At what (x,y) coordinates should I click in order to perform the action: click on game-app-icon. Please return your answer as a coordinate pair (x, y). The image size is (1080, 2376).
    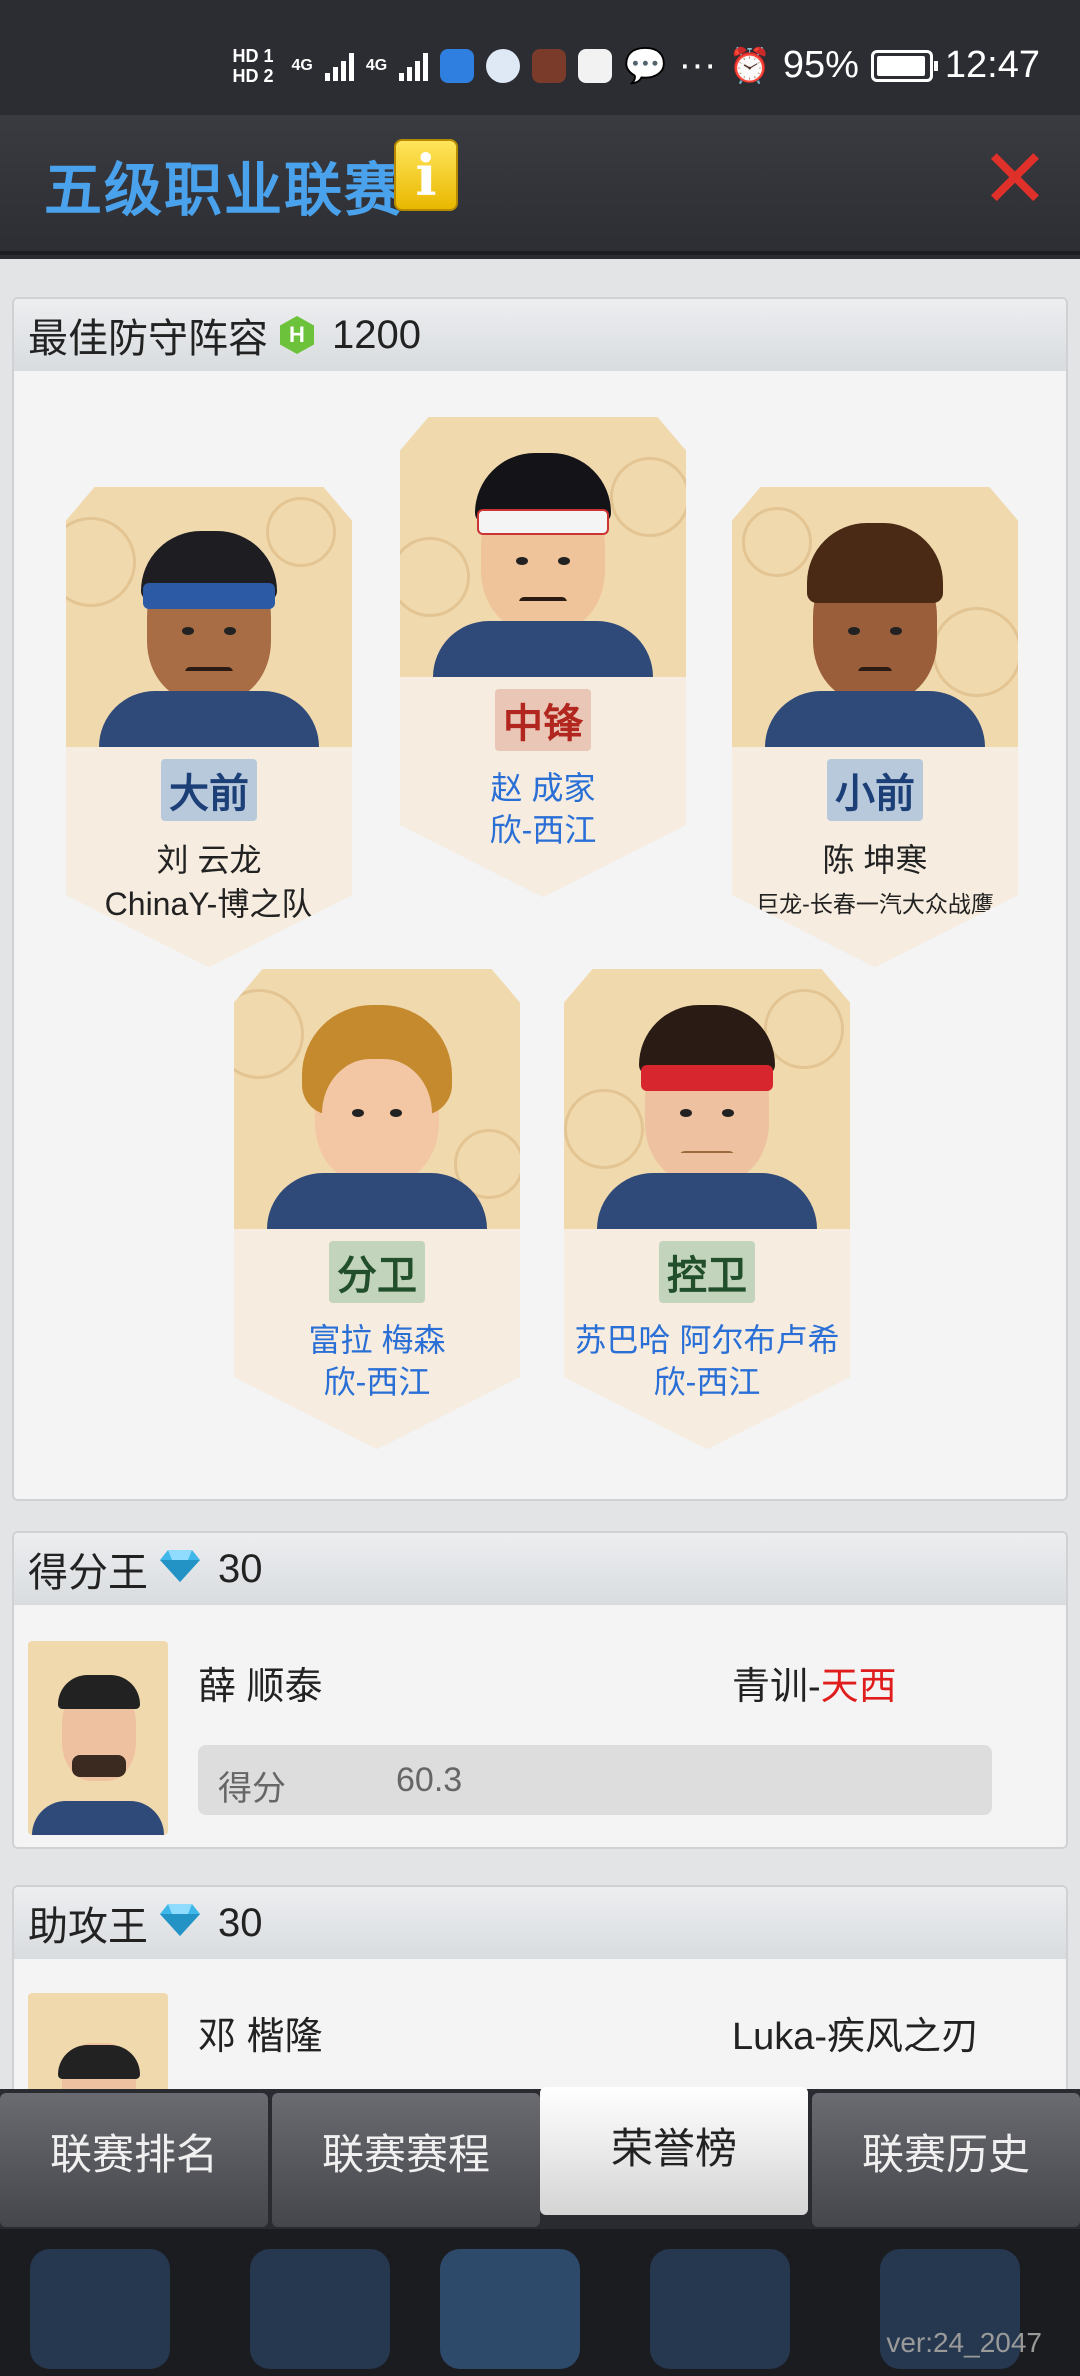
    Looking at the image, I should click on (549, 65).